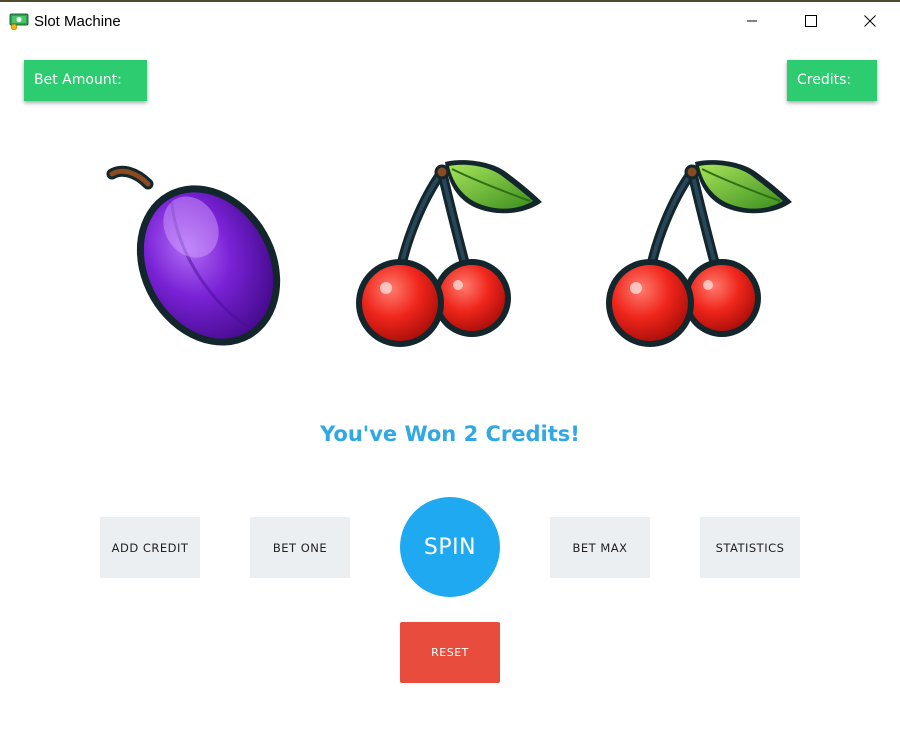 Image resolution: width=900 pixels, height=740 pixels. I want to click on close-icon, so click(870, 21).